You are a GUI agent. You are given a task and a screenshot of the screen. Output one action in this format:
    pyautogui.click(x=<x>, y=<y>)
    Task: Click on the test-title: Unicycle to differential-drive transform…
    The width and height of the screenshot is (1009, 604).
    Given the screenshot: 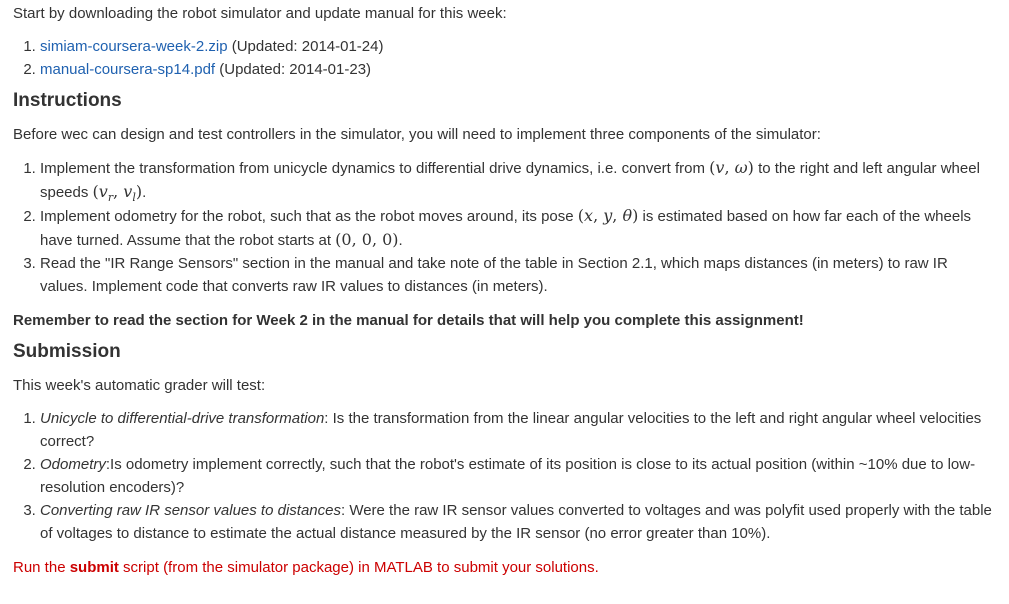 What is the action you would take?
    pyautogui.click(x=182, y=418)
    